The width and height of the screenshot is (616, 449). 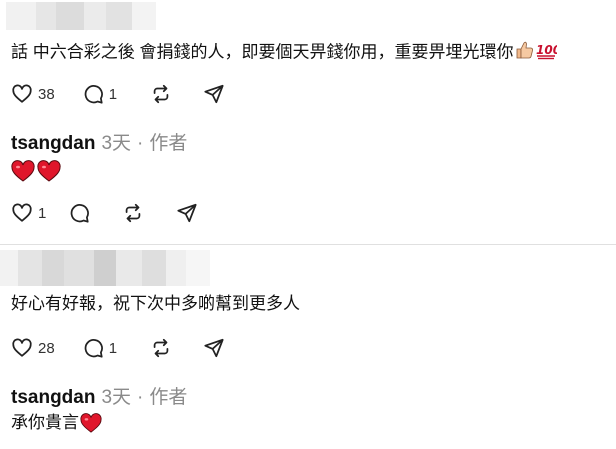 I want to click on thread-divider, so click(x=308, y=244).